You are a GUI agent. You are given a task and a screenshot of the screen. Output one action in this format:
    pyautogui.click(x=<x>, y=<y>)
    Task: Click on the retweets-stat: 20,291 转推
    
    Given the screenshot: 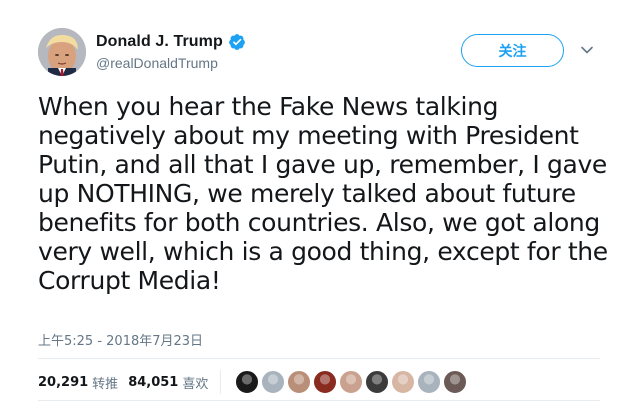 What is the action you would take?
    pyautogui.click(x=78, y=382)
    